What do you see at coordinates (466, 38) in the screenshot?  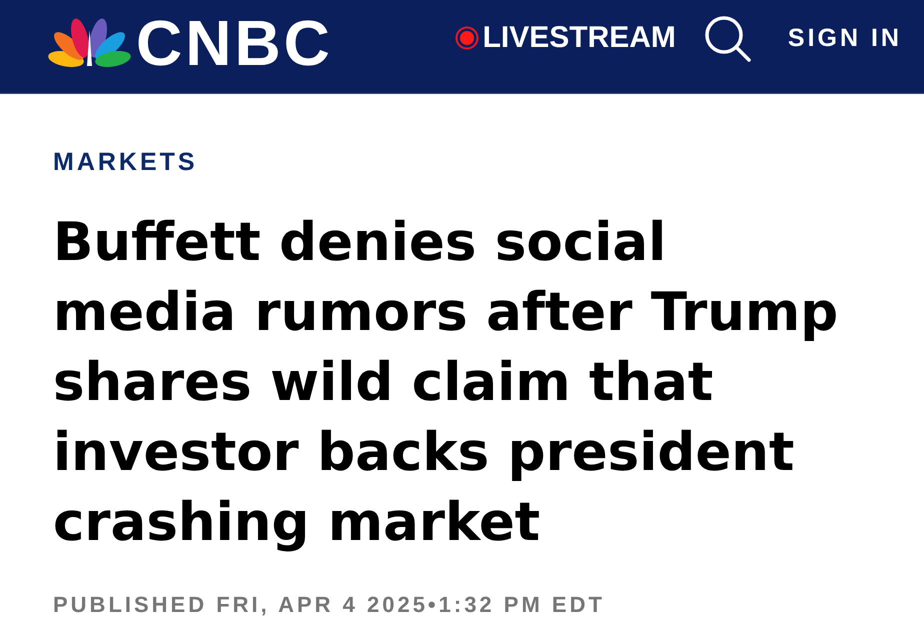 I see `live-dot-icon` at bounding box center [466, 38].